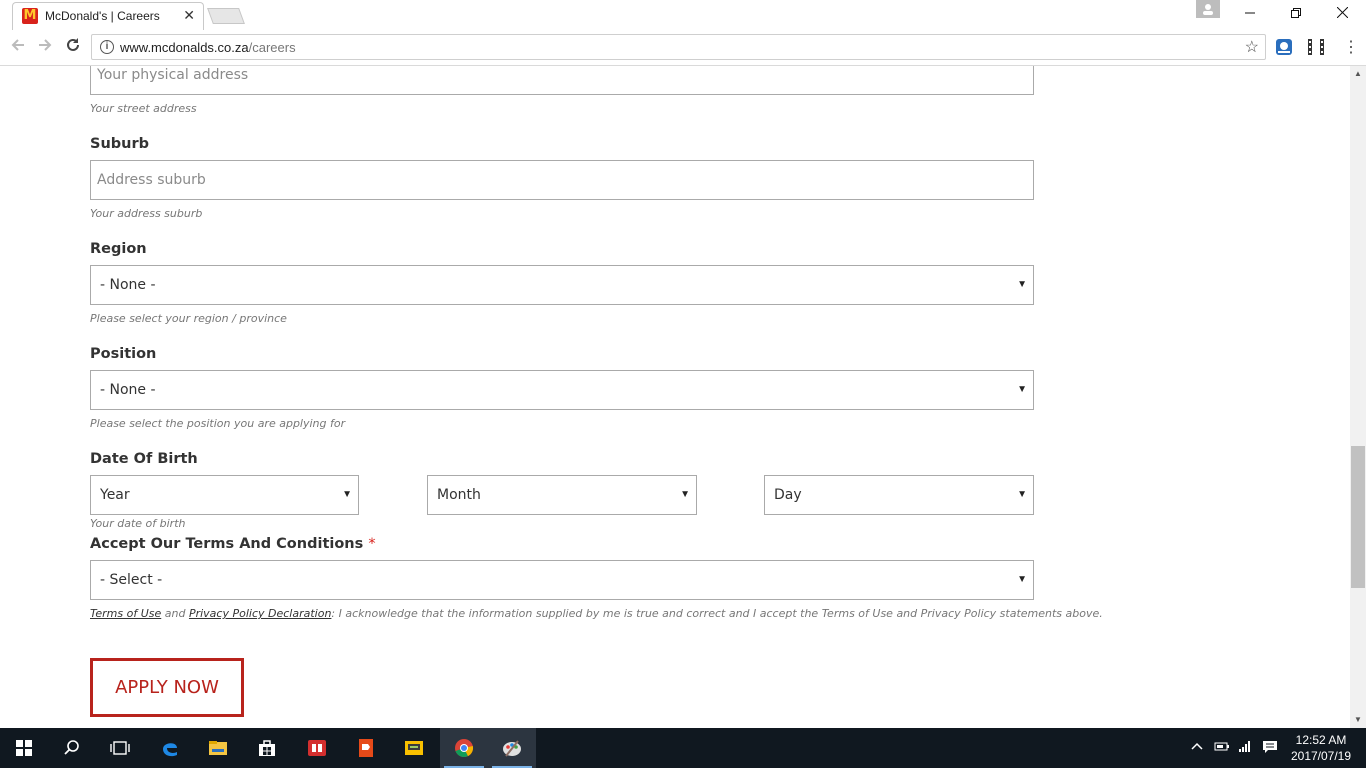  I want to click on physical-address-help: Your street address, so click(143, 108).